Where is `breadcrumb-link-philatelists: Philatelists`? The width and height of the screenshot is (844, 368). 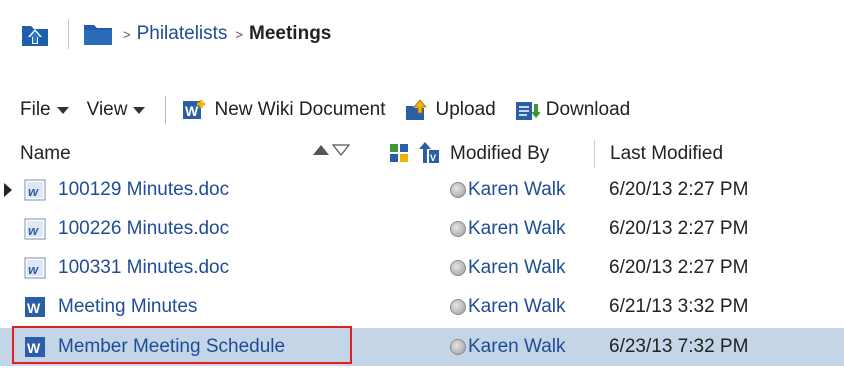
breadcrumb-link-philatelists: Philatelists is located at coordinates (182, 34).